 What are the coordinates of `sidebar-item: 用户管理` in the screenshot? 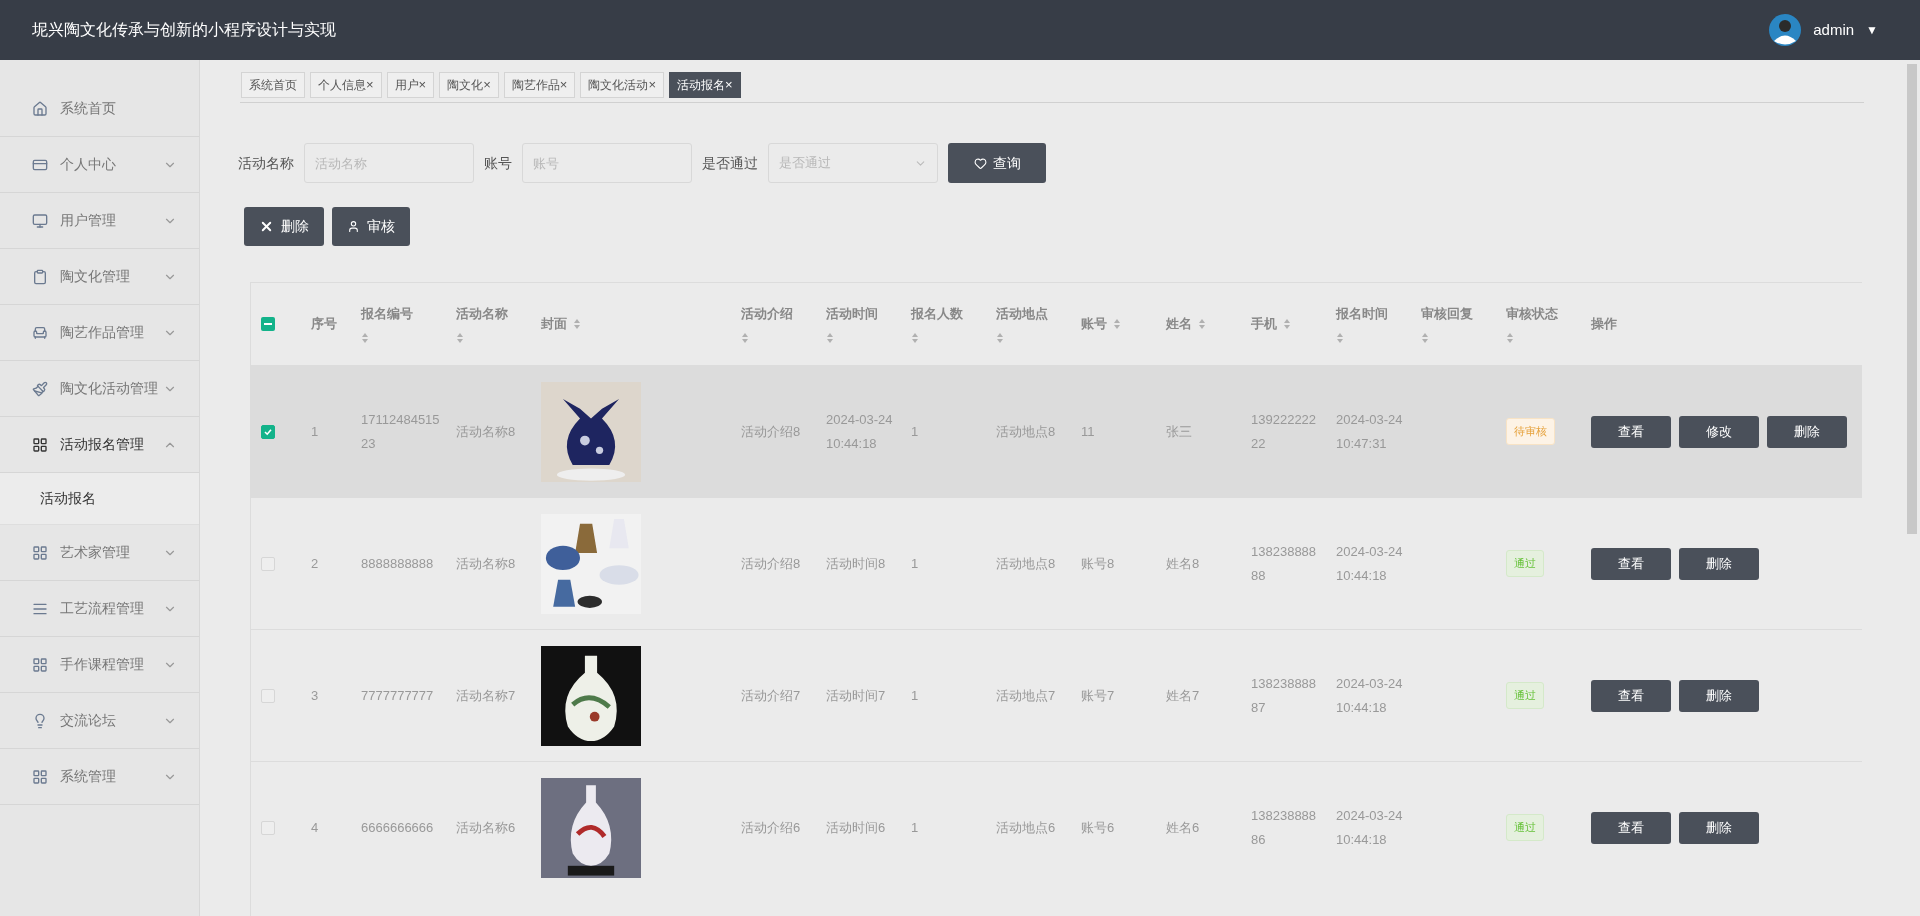 It's located at (99, 221).